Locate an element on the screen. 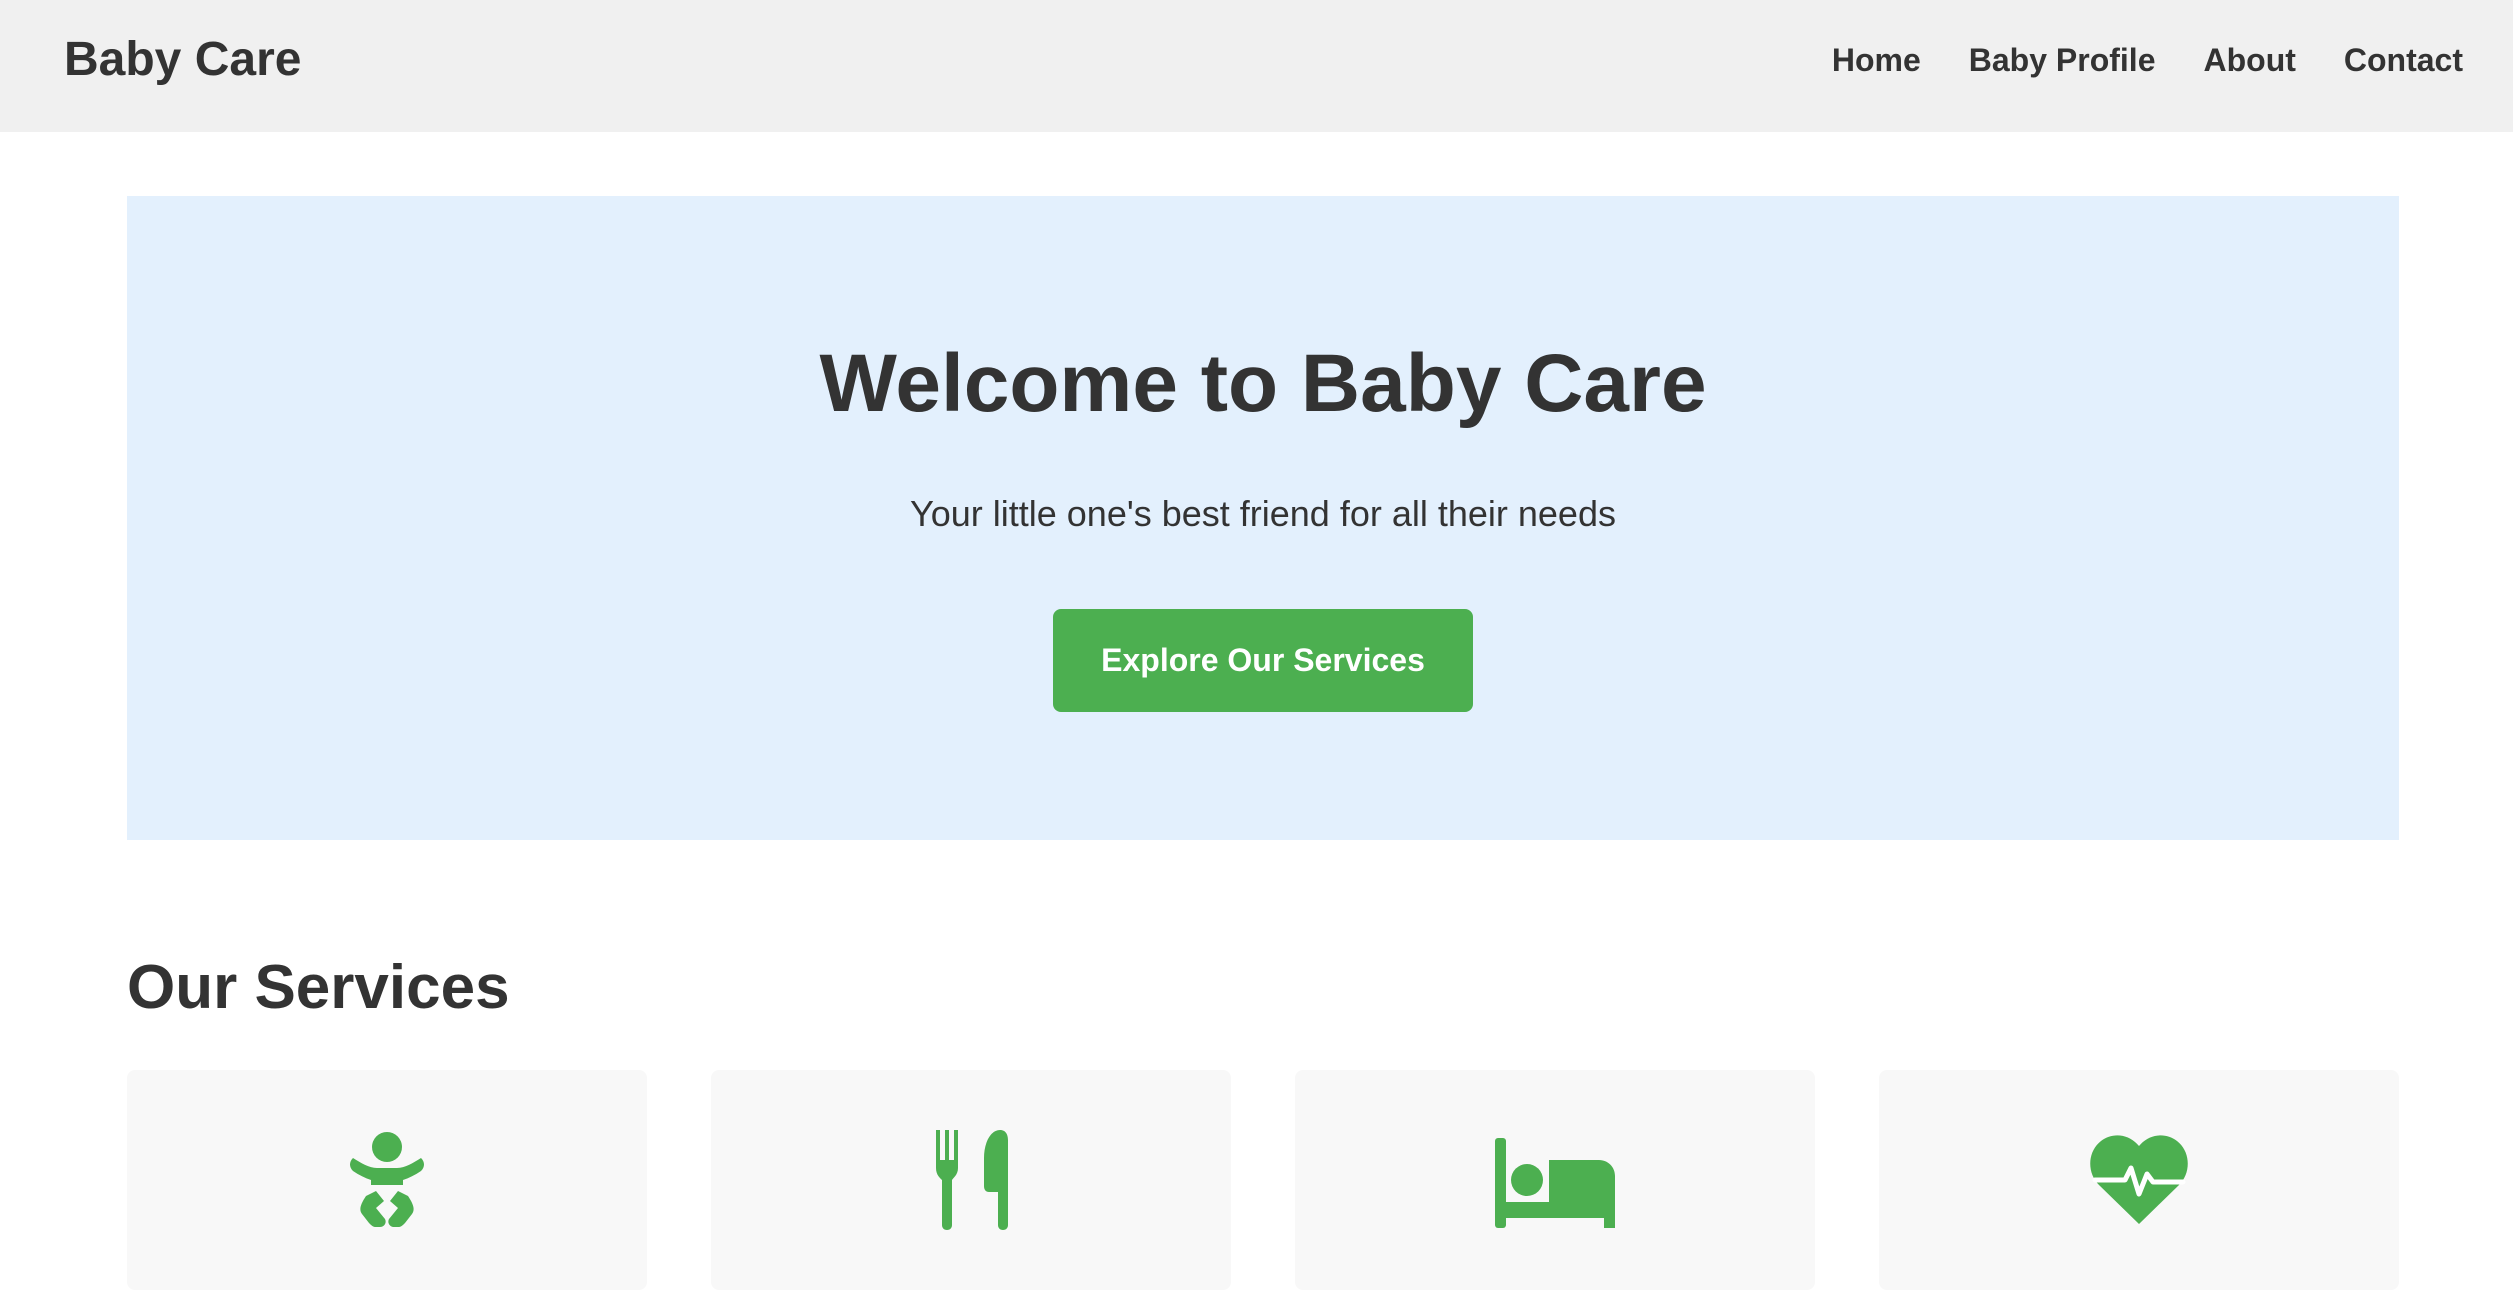 This screenshot has height=1290, width=2513. hero-title: Welcome to Baby Care is located at coordinates (1263, 383).